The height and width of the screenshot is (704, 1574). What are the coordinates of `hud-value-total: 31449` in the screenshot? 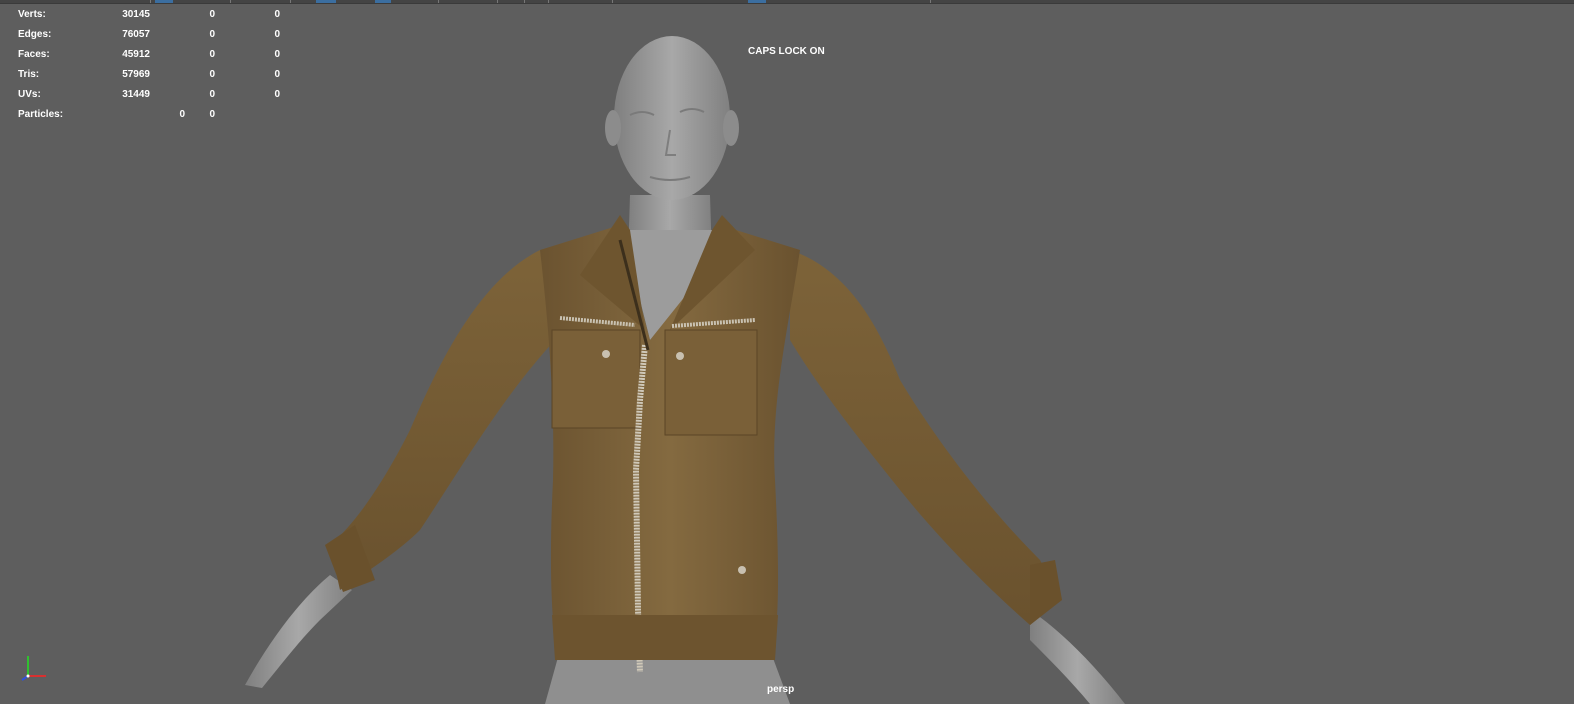 It's located at (136, 94).